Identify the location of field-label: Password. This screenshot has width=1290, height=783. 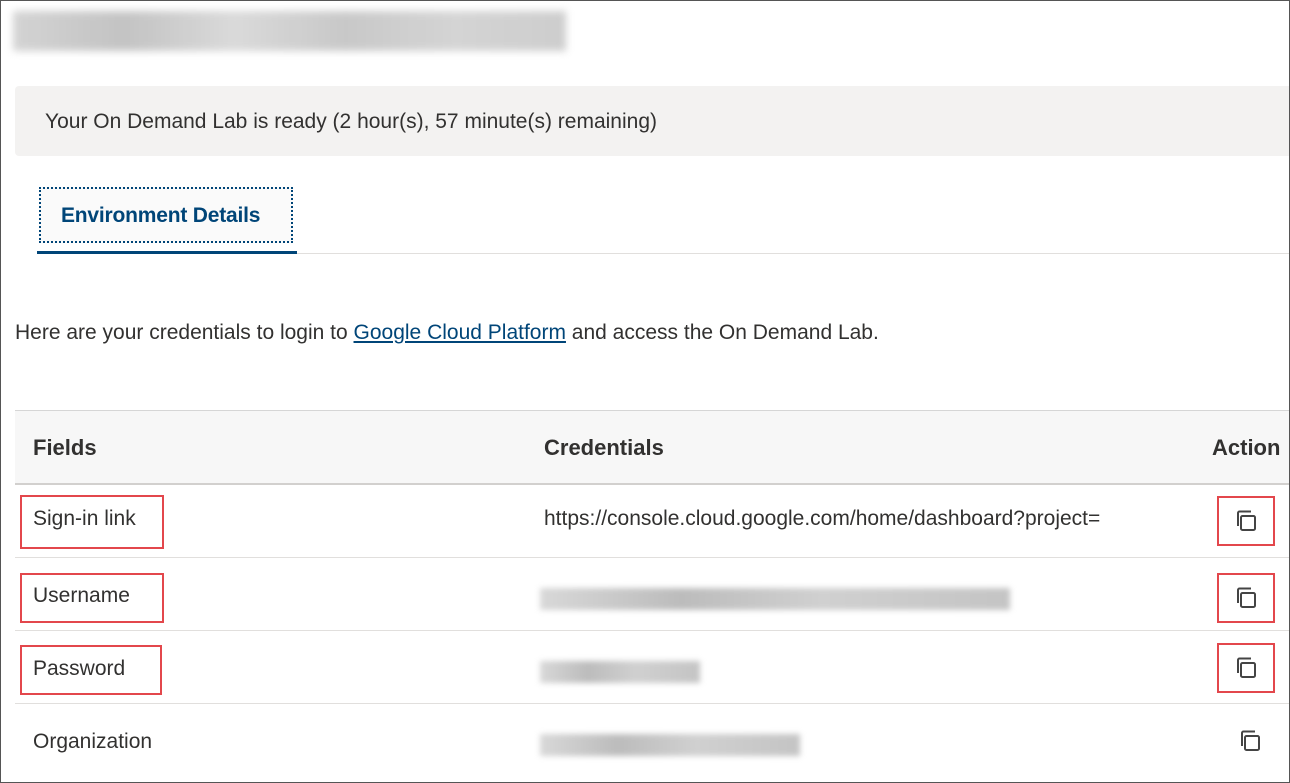
(79, 668).